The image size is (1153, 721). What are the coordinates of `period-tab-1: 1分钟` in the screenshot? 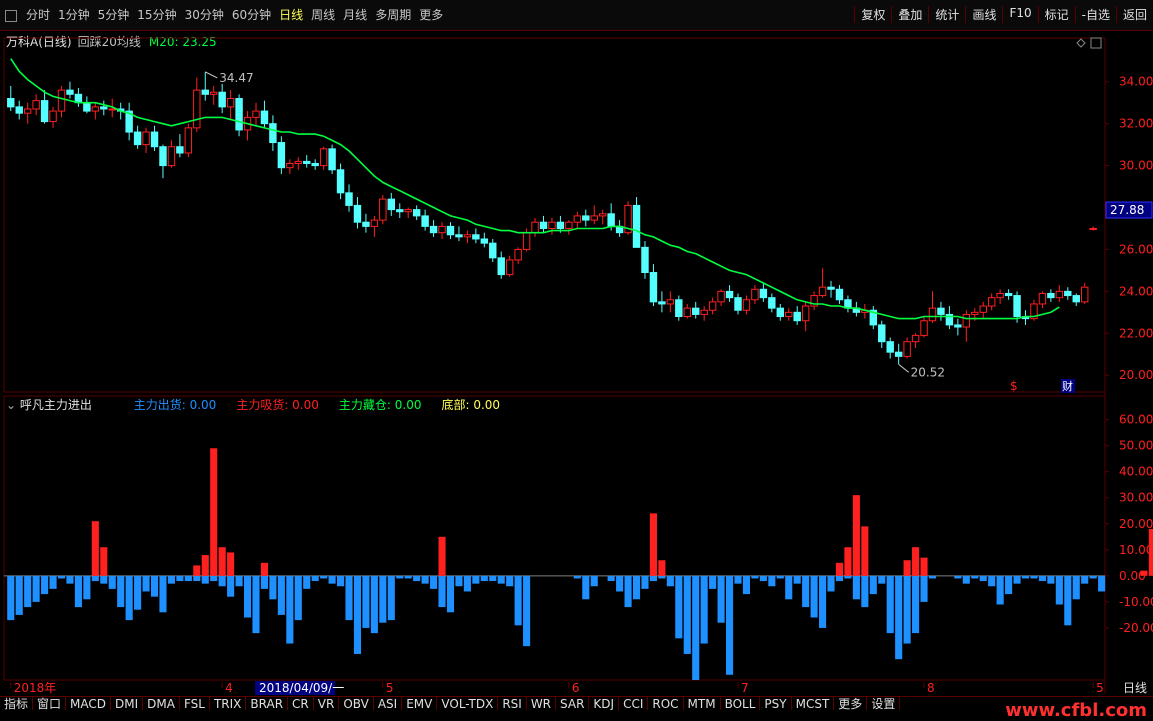 It's located at (74, 14).